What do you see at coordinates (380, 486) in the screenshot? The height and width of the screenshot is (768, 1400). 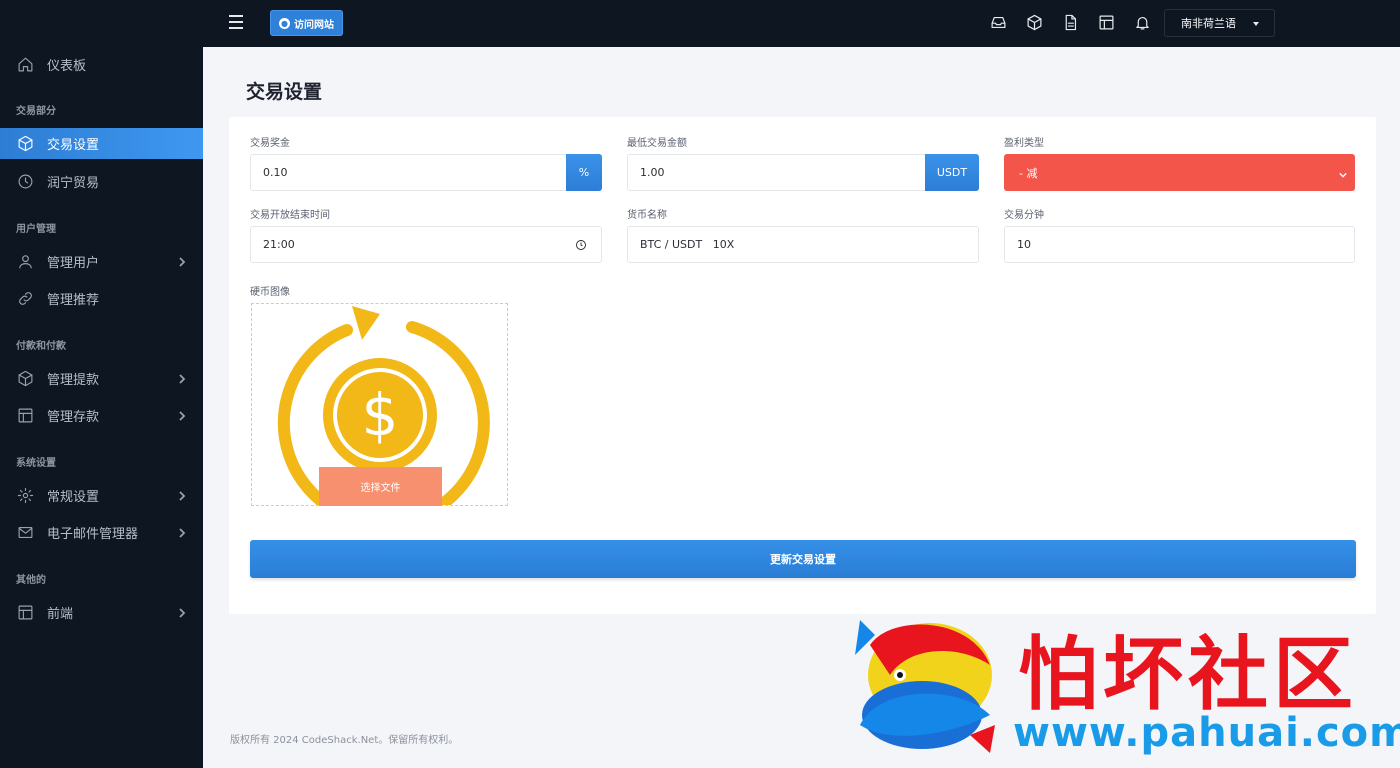 I see `choose-file-button: 选择文件` at bounding box center [380, 486].